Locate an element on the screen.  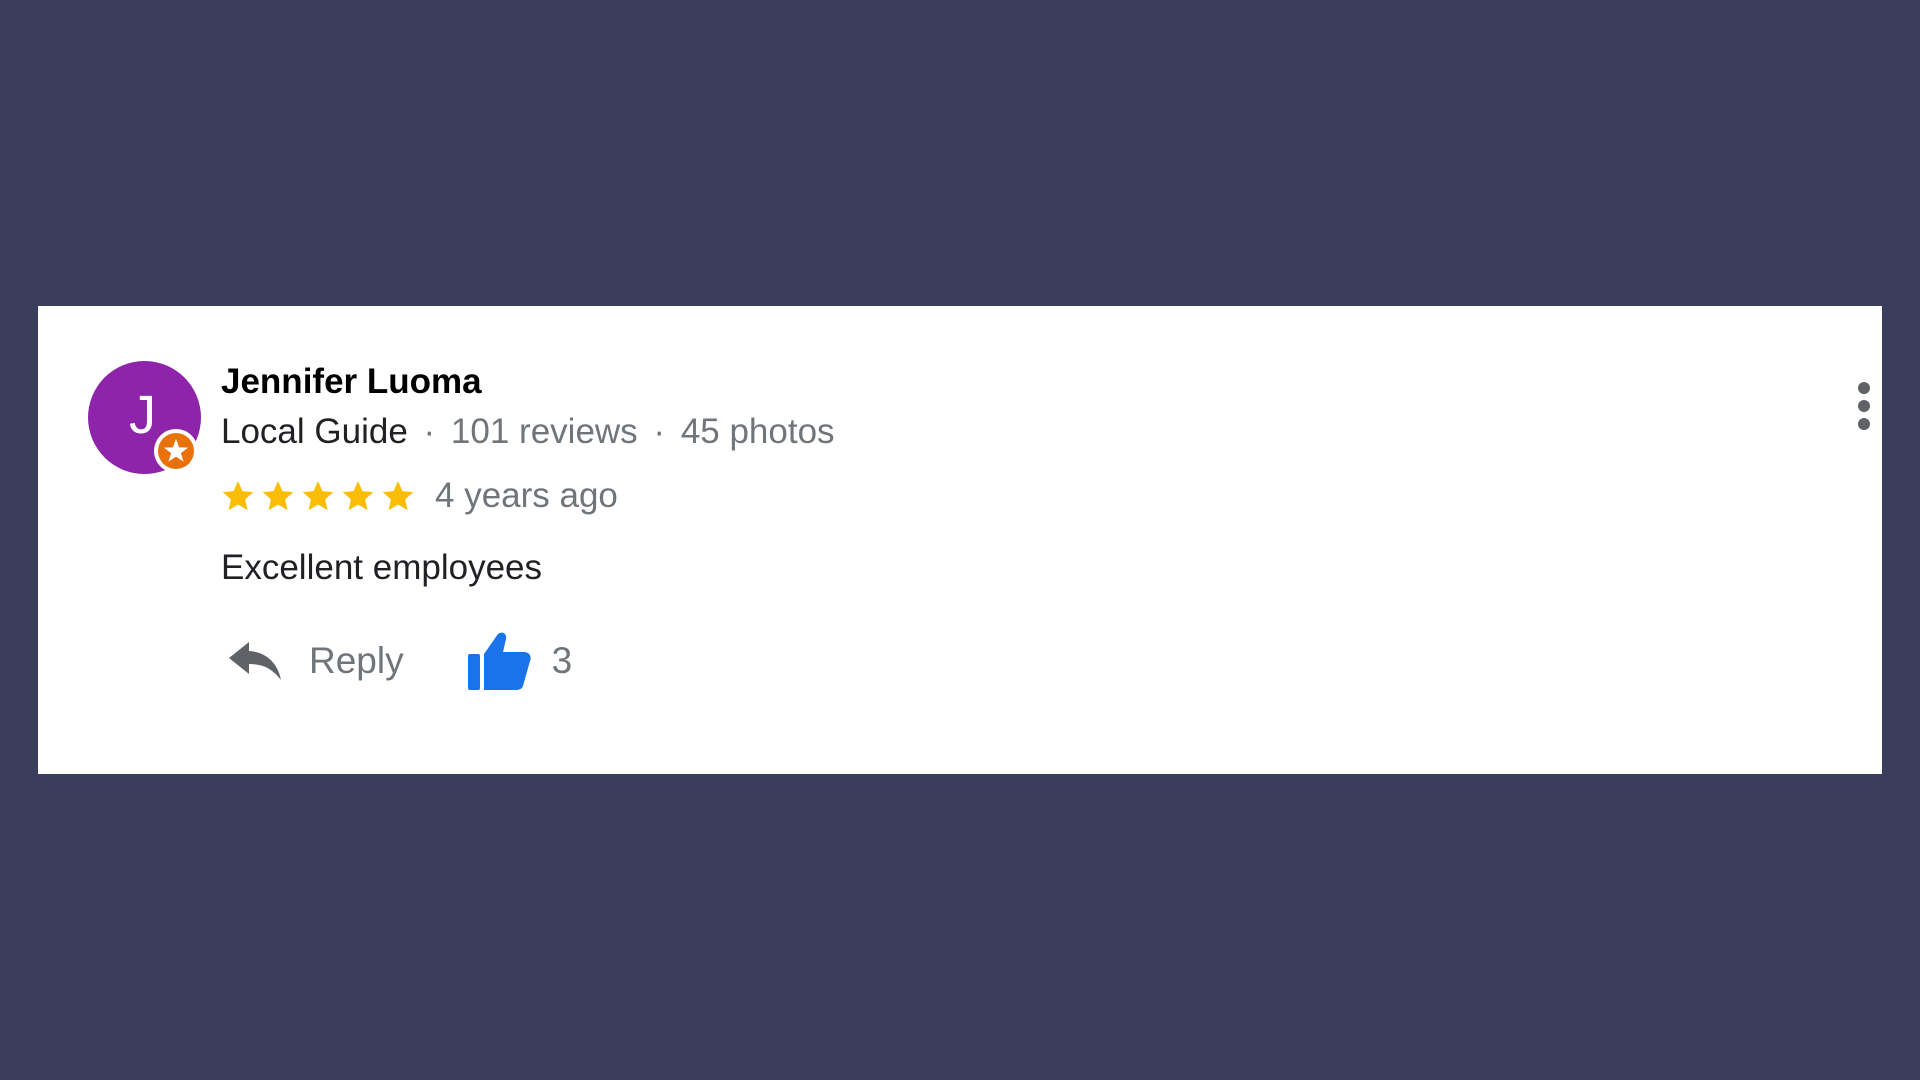
photo-count: 45 photos is located at coordinates (757, 431).